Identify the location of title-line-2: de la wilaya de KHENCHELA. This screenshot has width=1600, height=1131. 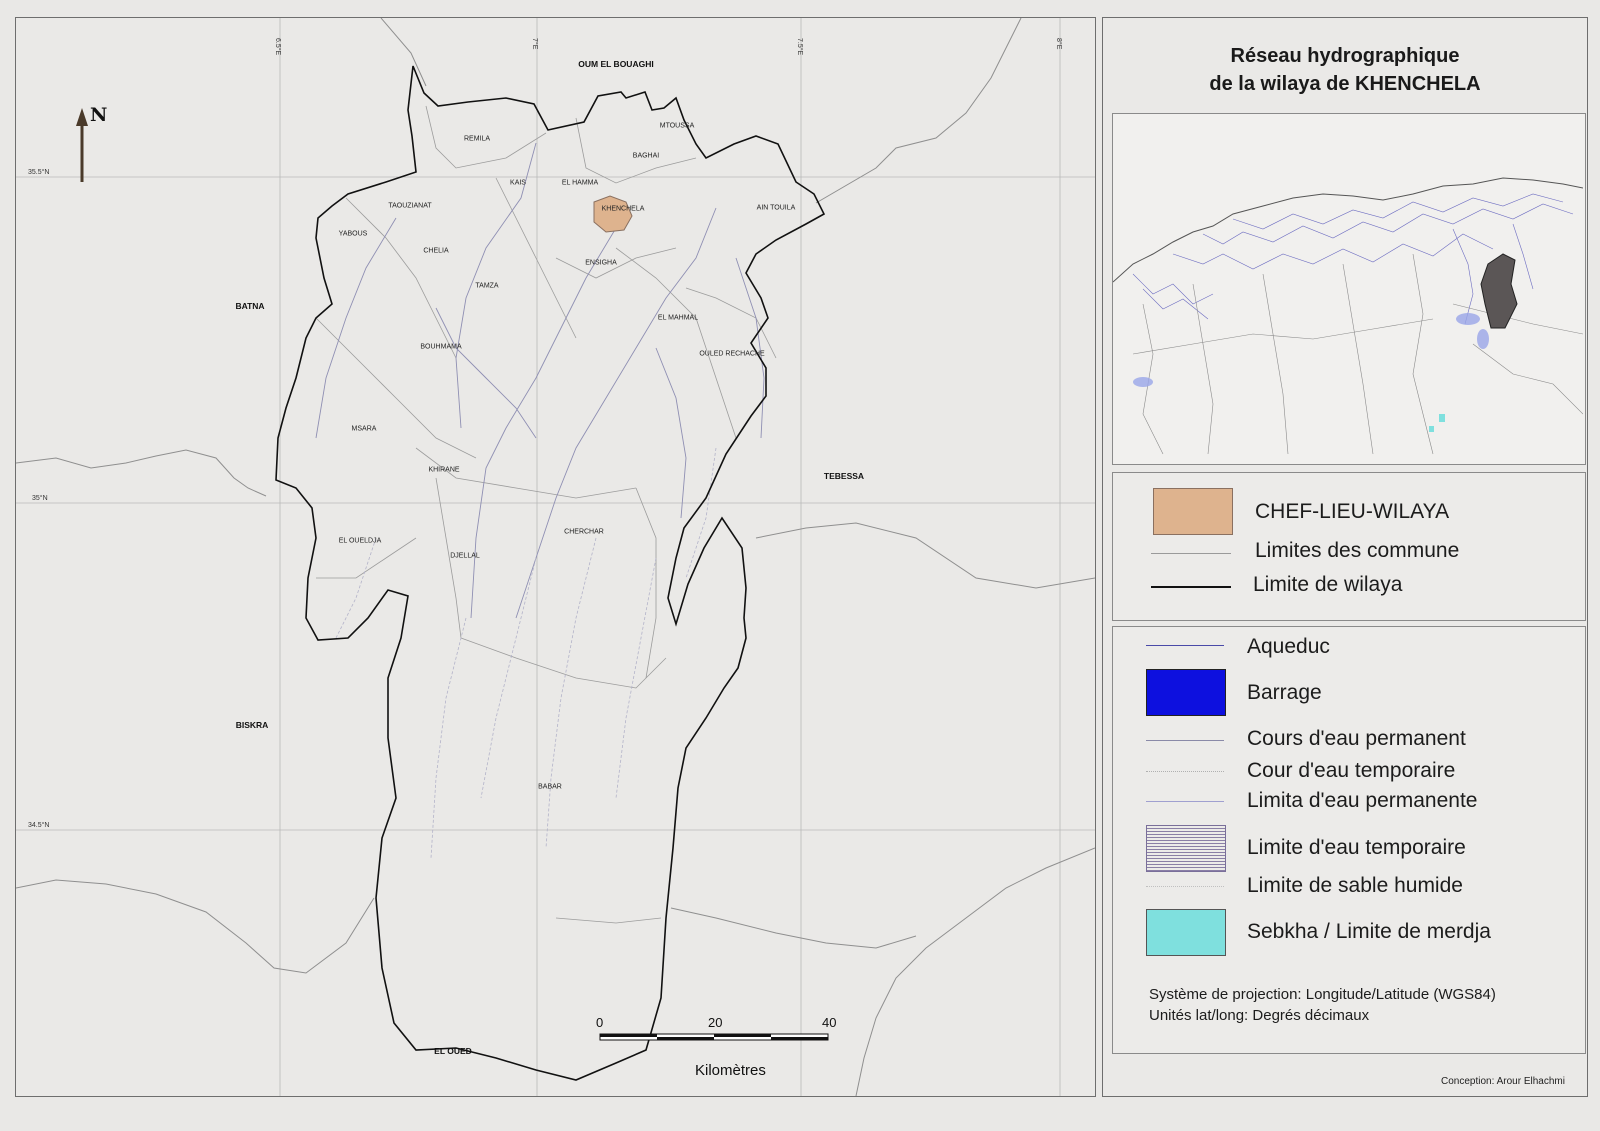
(1345, 84).